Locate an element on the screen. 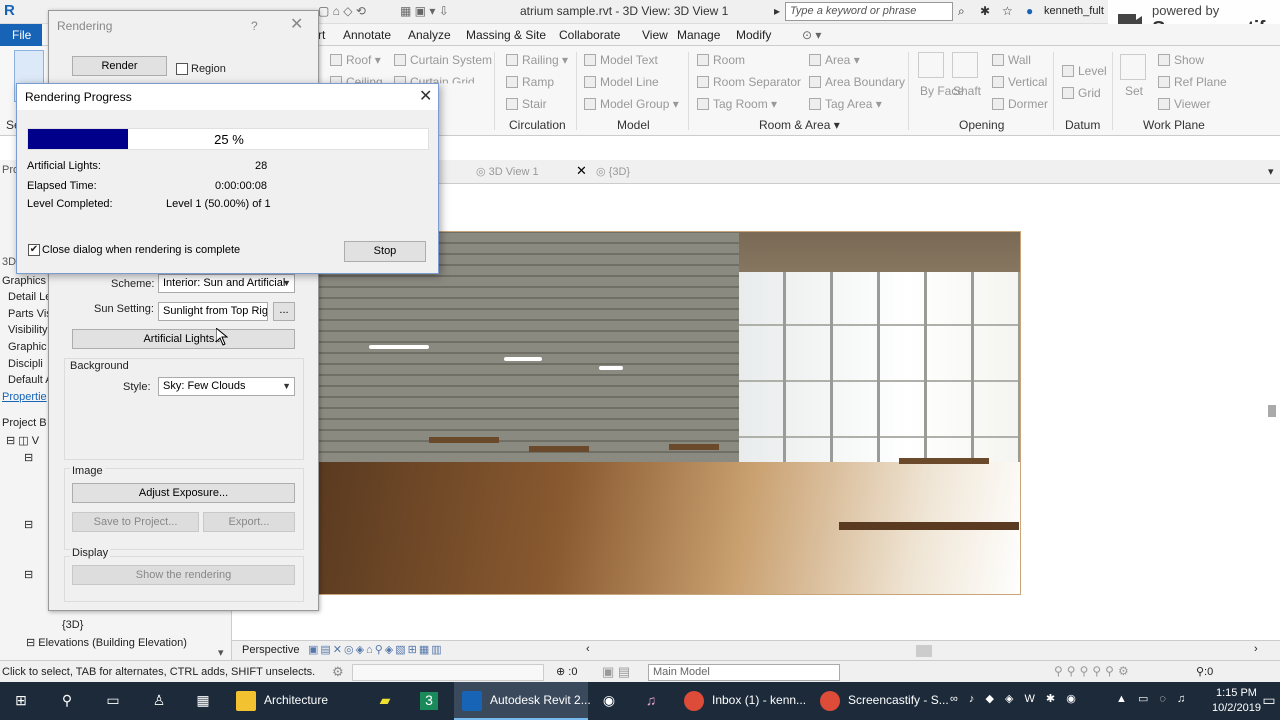  selection-option-icons: ⚲⚲⚲⚲⚲⚙ is located at coordinates (1093, 671).